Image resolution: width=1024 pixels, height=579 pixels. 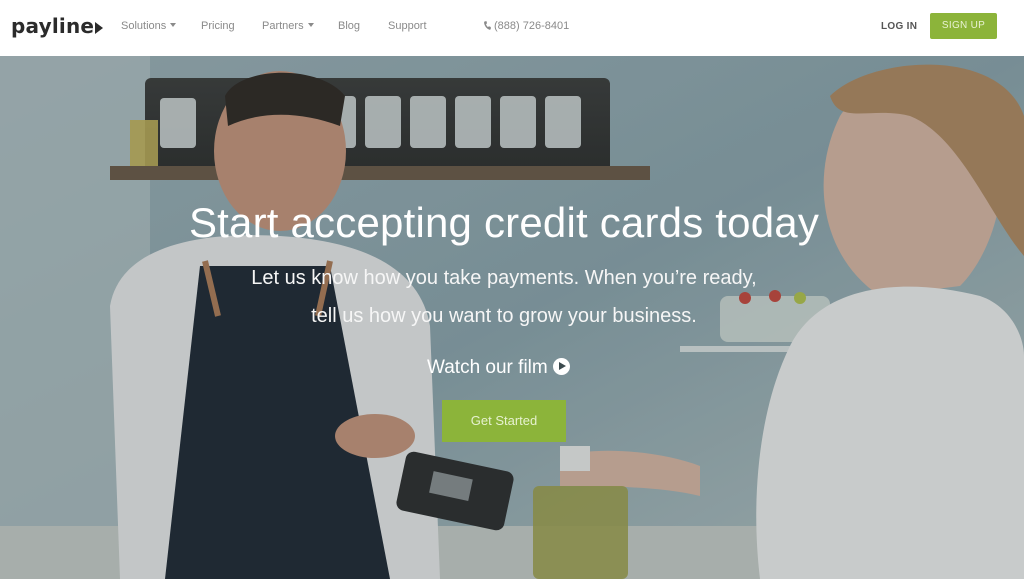 I want to click on phone-number: (888) 726-8401, so click(x=526, y=26).